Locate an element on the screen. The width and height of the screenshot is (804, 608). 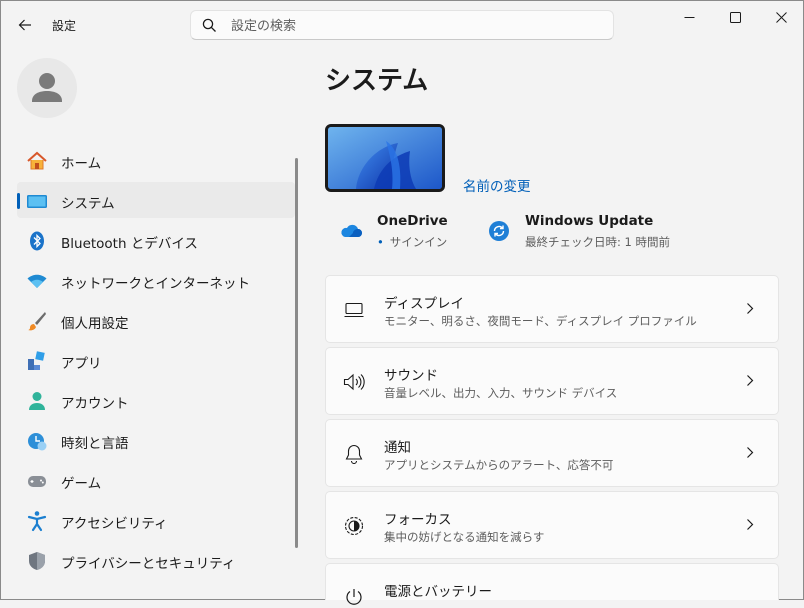
accessibility-icon is located at coordinates (37, 521).